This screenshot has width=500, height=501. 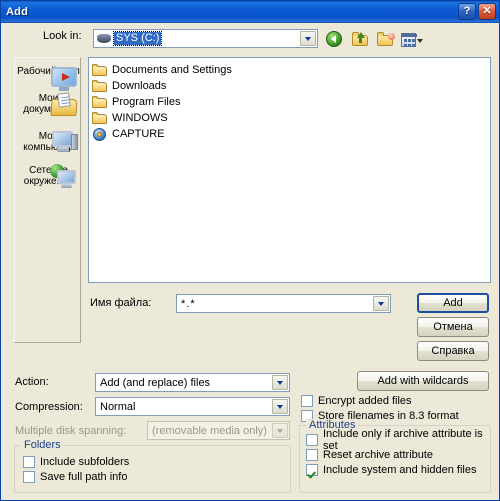 I want to click on checkbox-include-subfolders: Include subfolders, so click(x=76, y=461).